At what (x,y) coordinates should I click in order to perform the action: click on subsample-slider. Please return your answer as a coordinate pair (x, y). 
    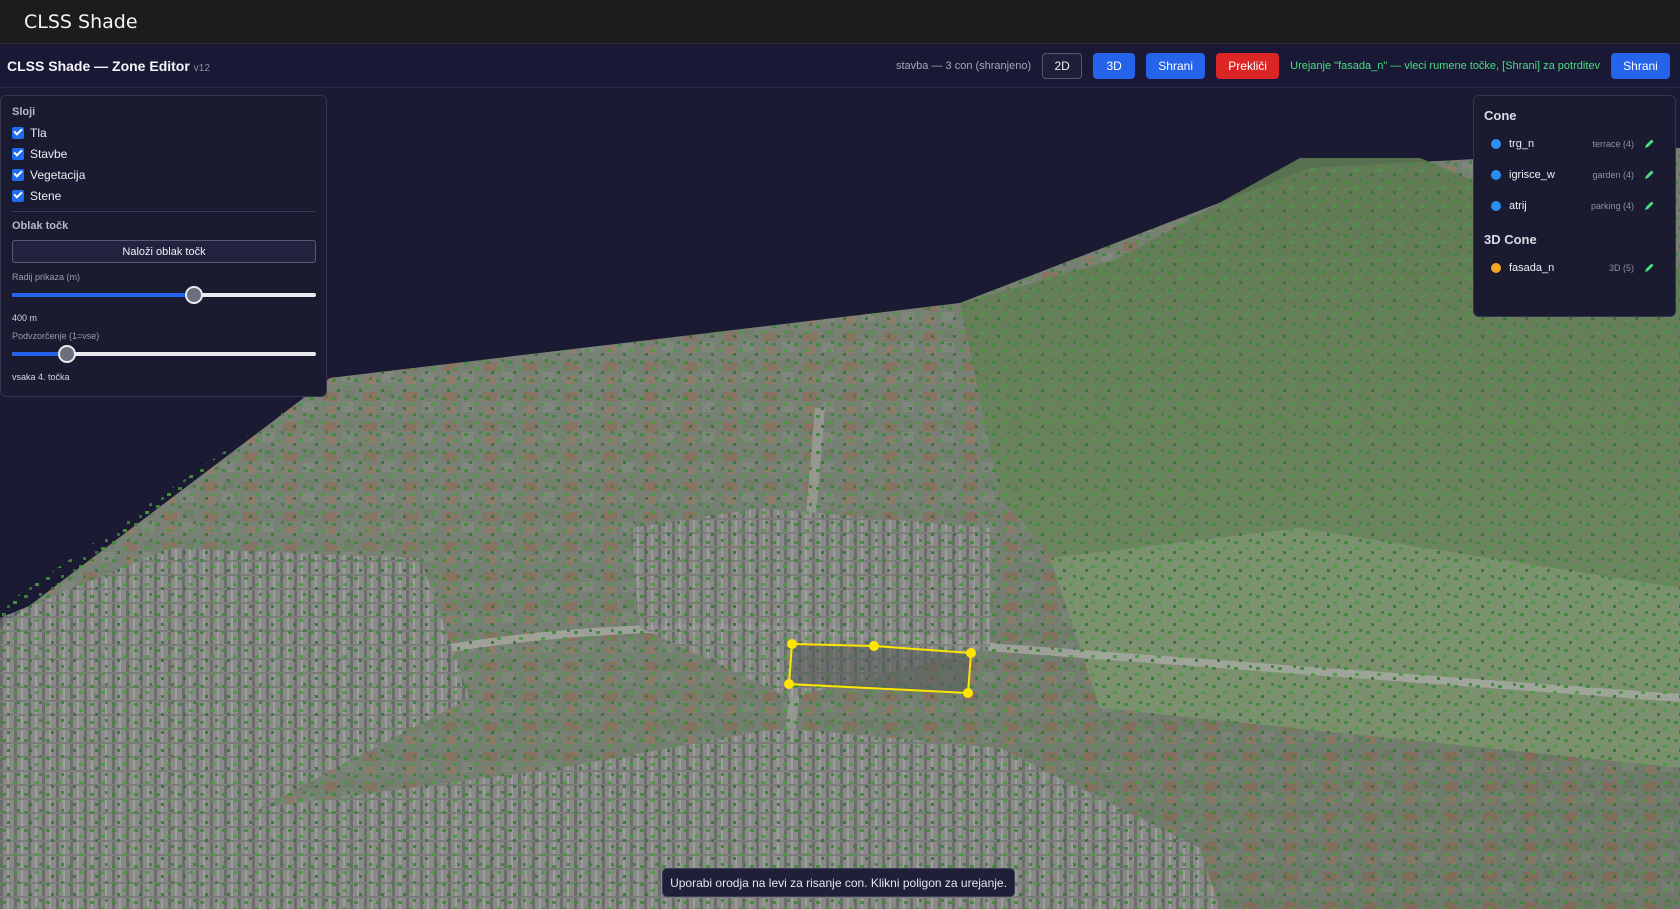
    Looking at the image, I should click on (164, 354).